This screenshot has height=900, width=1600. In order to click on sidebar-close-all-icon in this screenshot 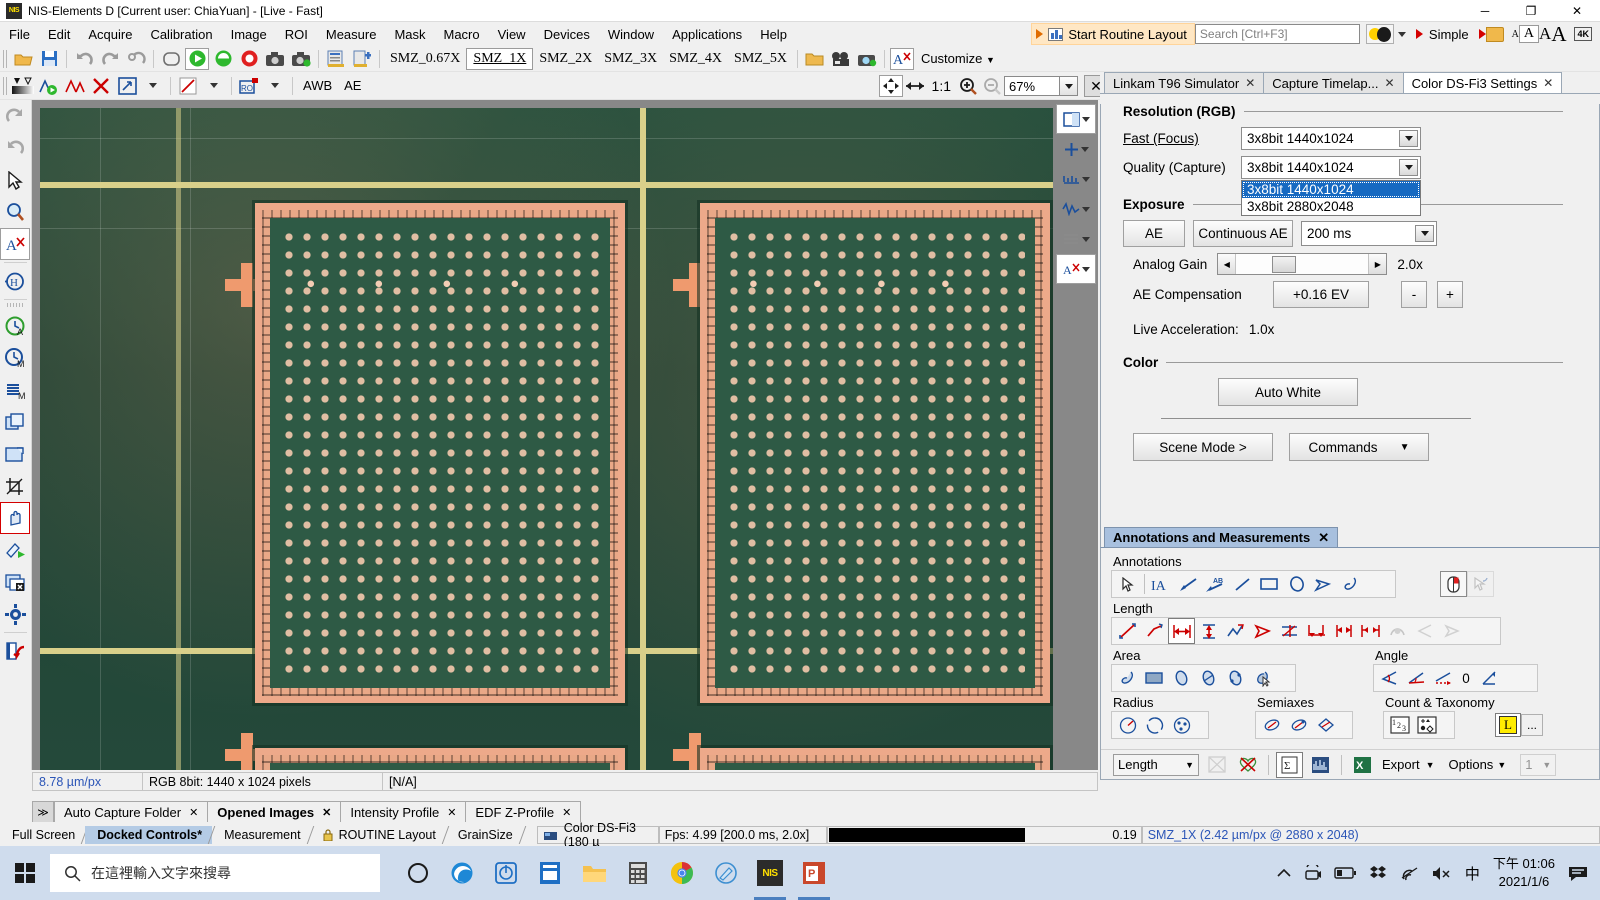, I will do `click(15, 582)`.